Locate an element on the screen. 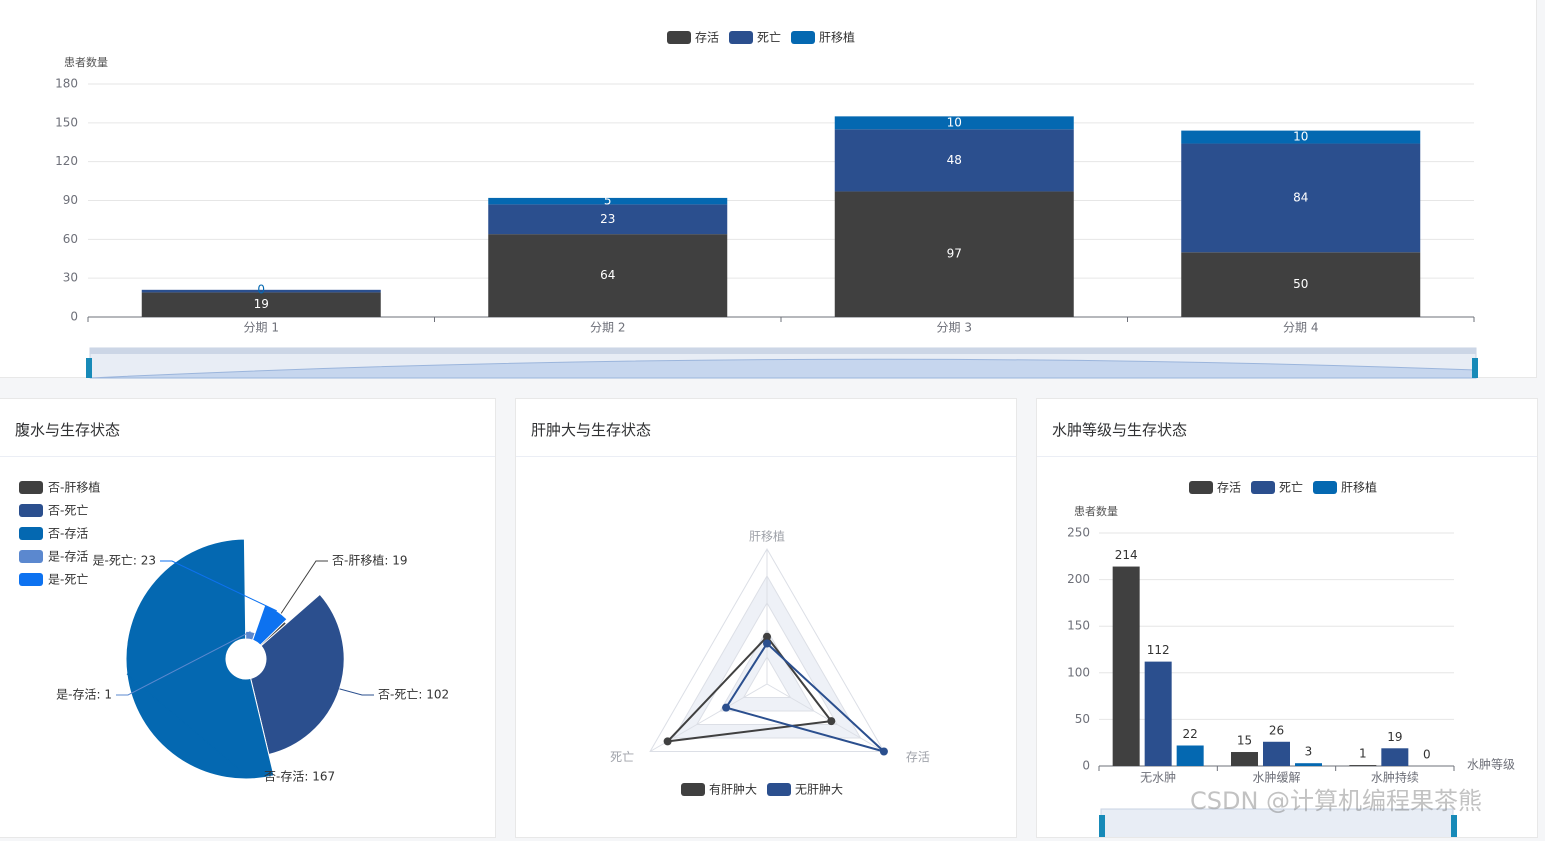 The height and width of the screenshot is (841, 1545). stage-bar-value-label: 10 is located at coordinates (954, 122).